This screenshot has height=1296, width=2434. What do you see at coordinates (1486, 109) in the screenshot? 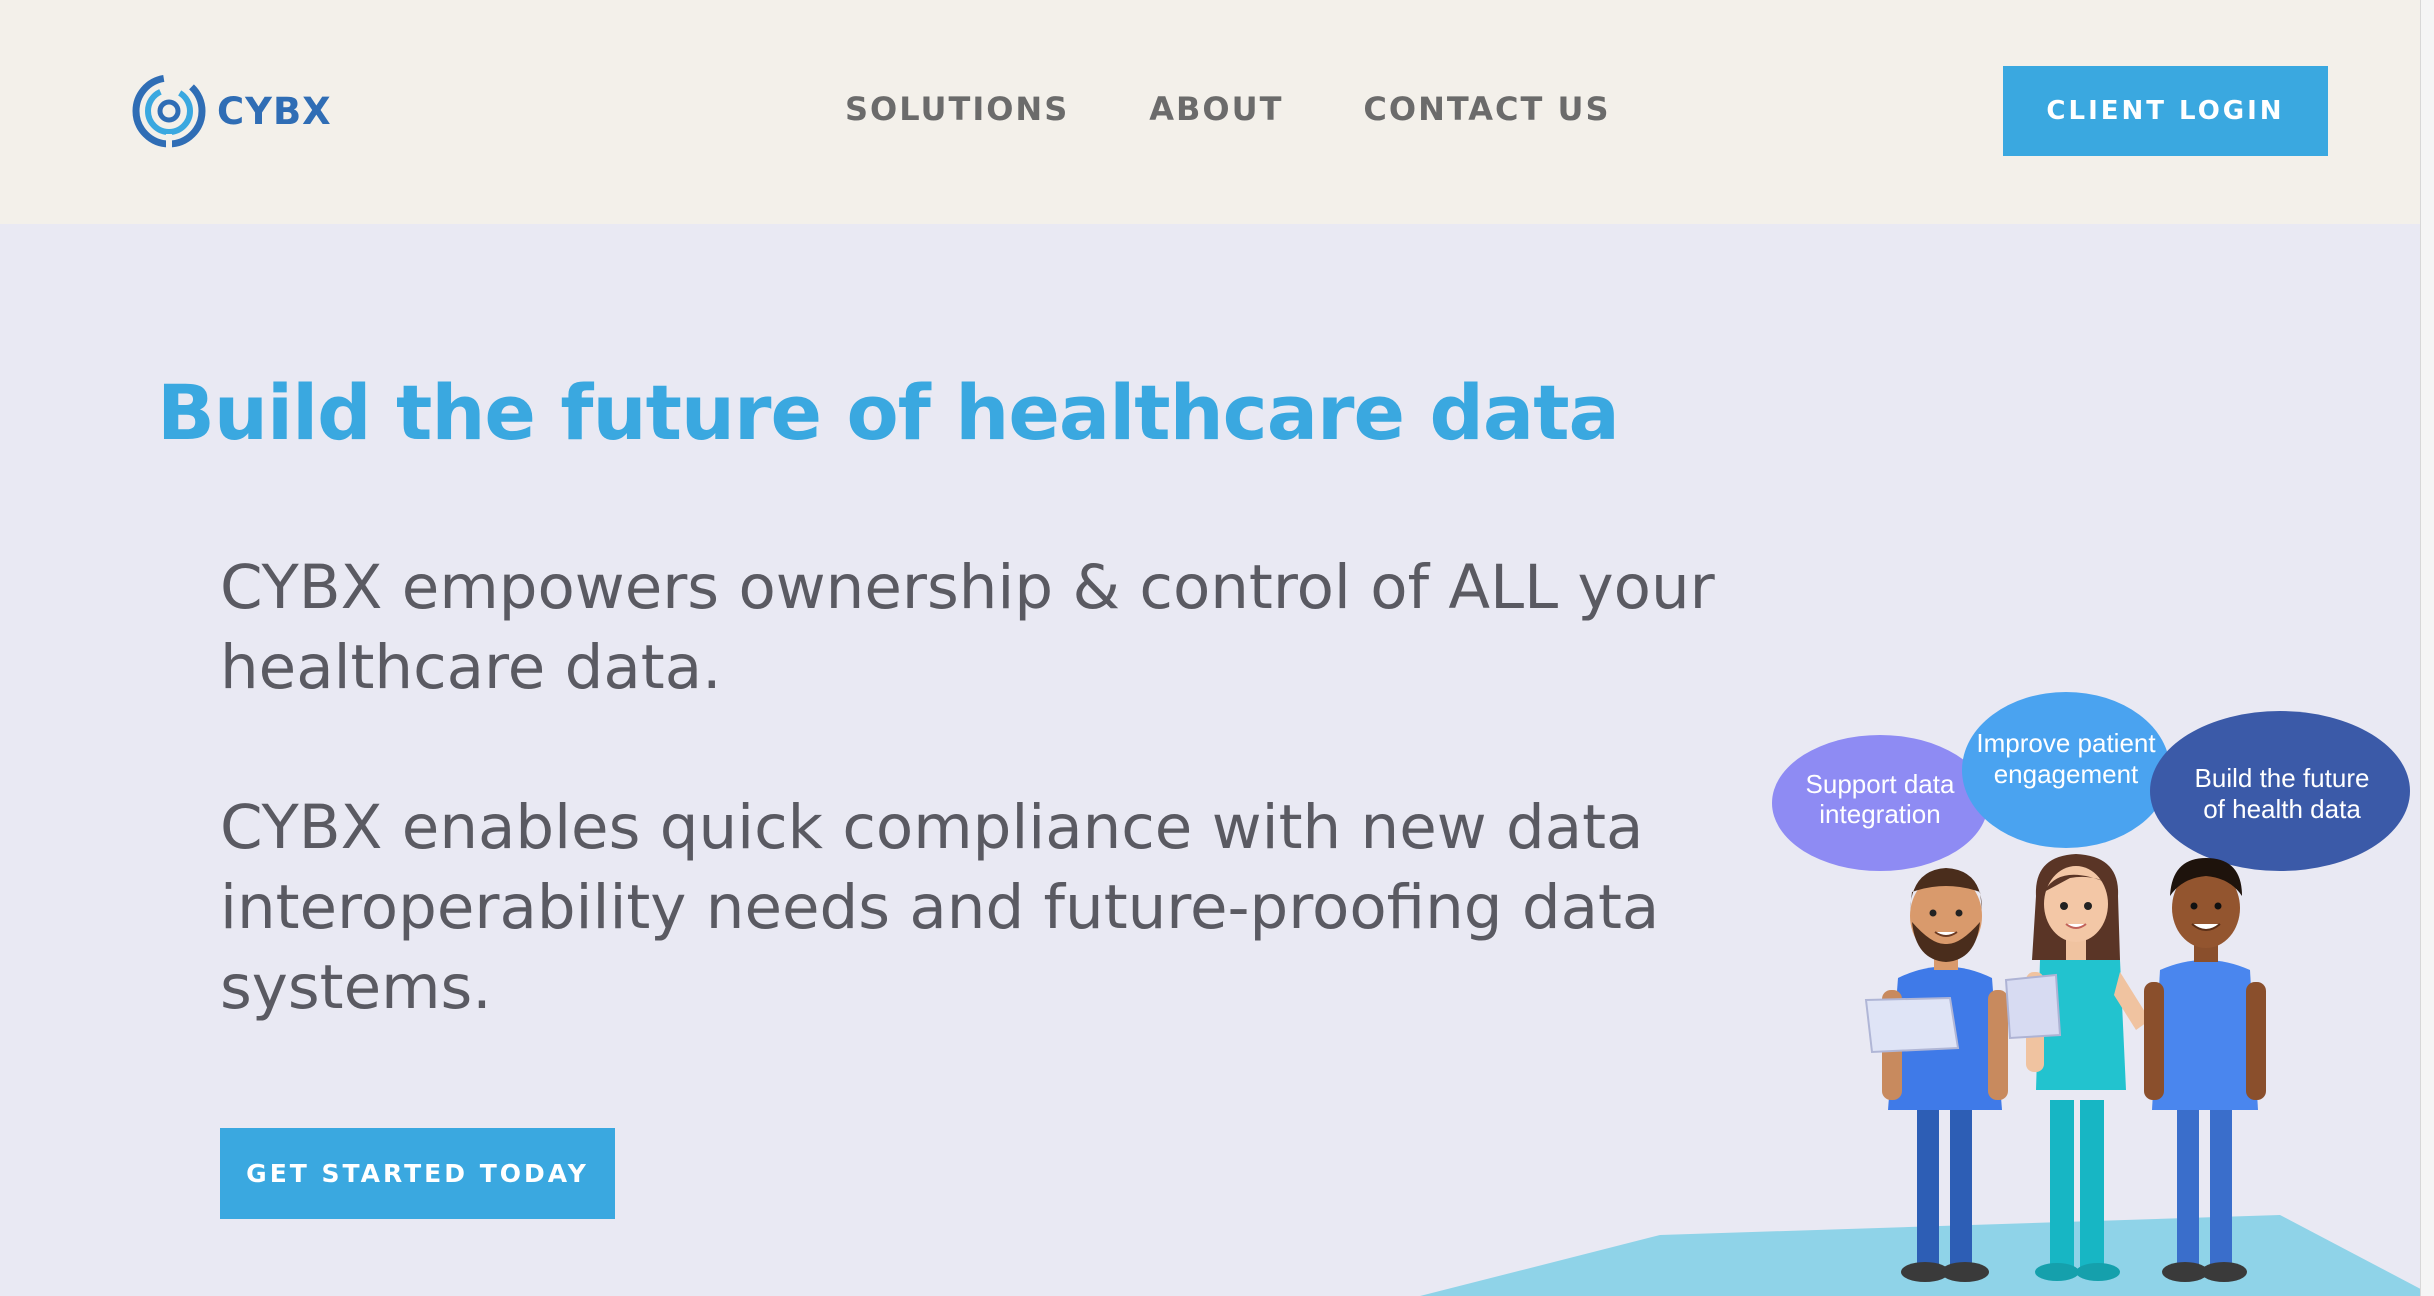
I see `nav-contact-us: CONTACT US` at bounding box center [1486, 109].